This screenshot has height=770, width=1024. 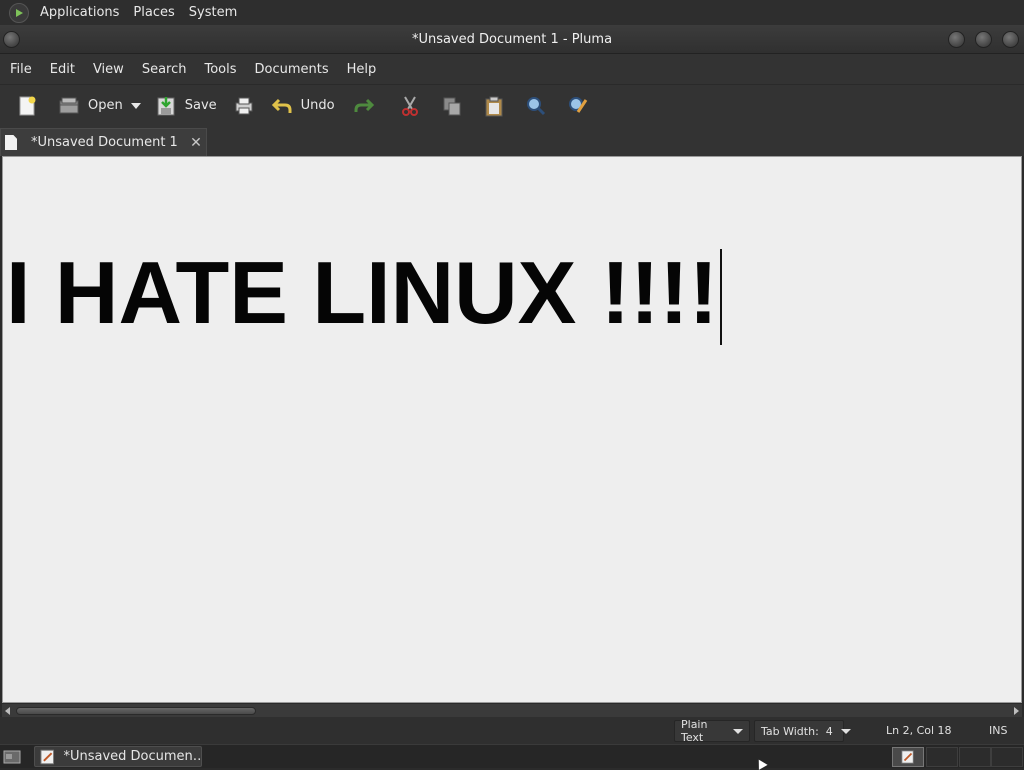 I want to click on print-icon, so click(x=244, y=106).